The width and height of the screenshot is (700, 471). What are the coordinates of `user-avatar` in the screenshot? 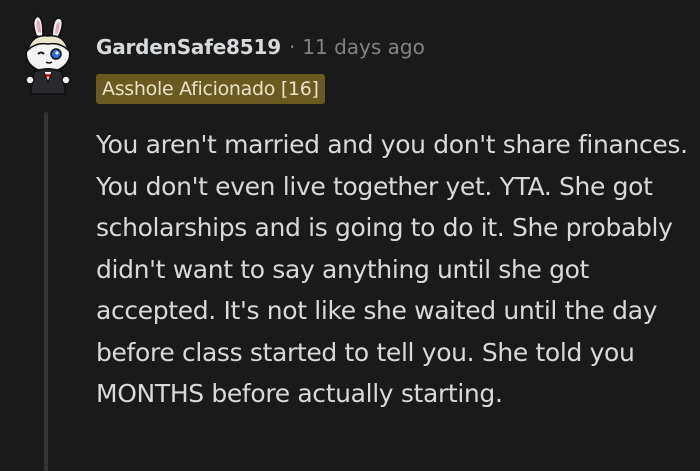 It's located at (48, 56).